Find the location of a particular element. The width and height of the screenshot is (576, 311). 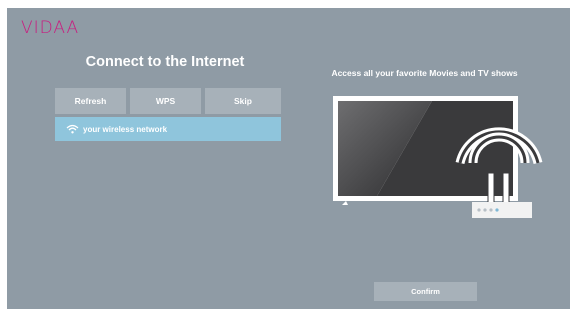

skip-button: Skip is located at coordinates (243, 101).